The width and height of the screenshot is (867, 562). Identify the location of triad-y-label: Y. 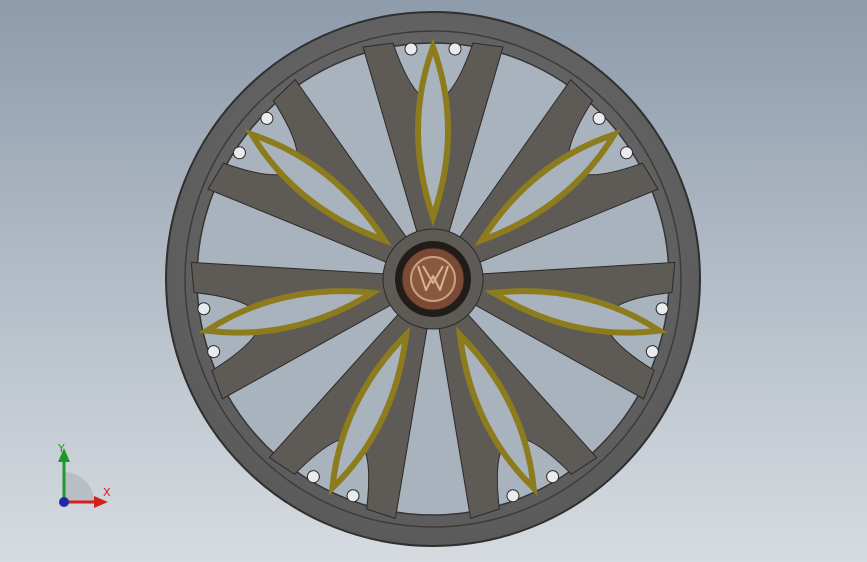
(61, 448).